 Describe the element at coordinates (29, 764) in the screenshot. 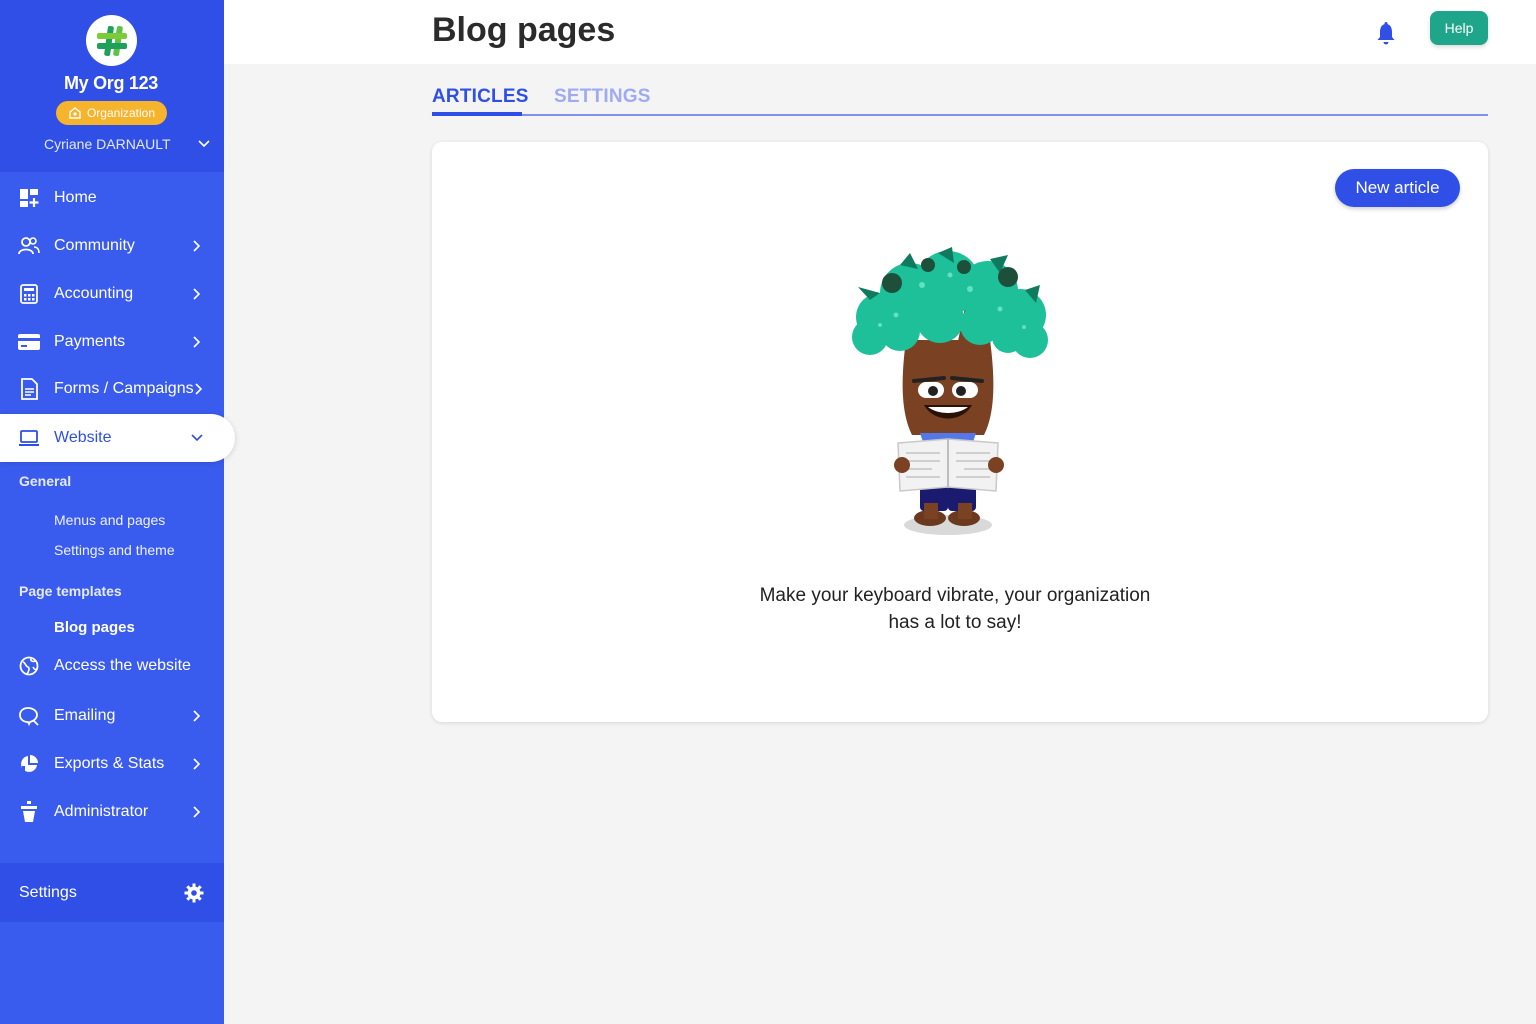

I see `pie-chart-icon` at that location.